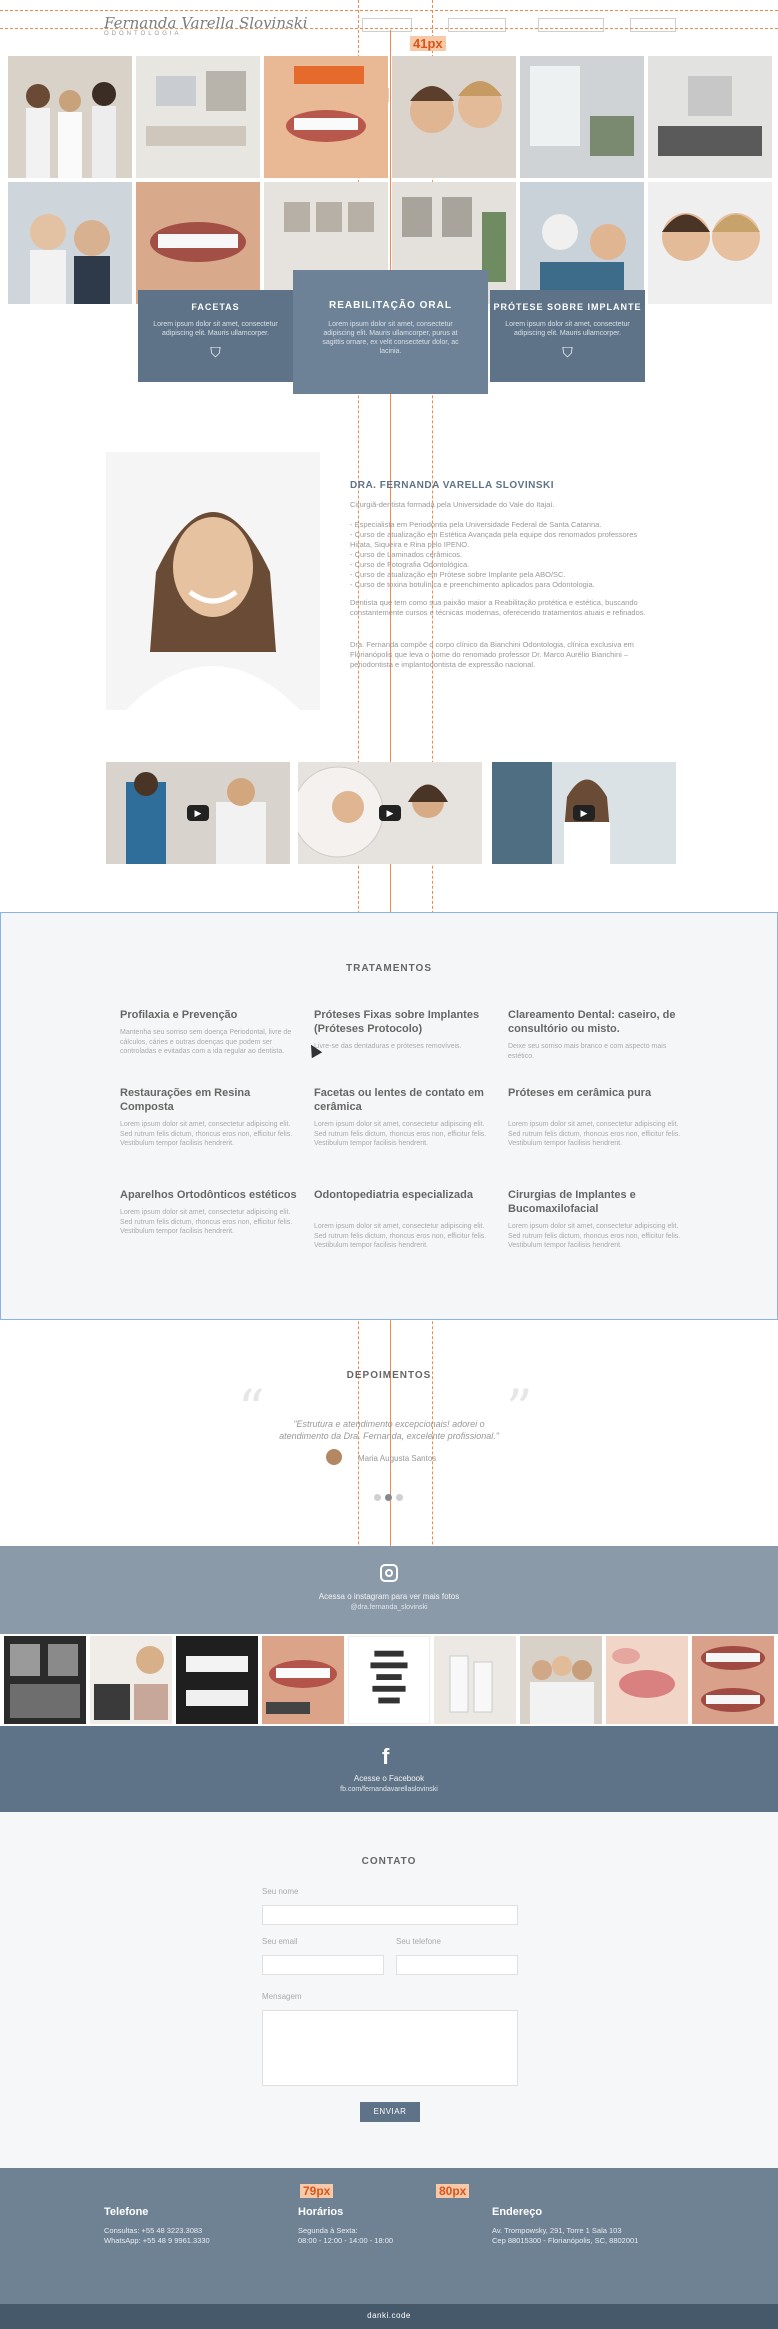 Image resolution: width=778 pixels, height=2329 pixels. Describe the element at coordinates (179, 1015) in the screenshot. I see `treatment-title: Profilaxia e Prevenção` at that location.